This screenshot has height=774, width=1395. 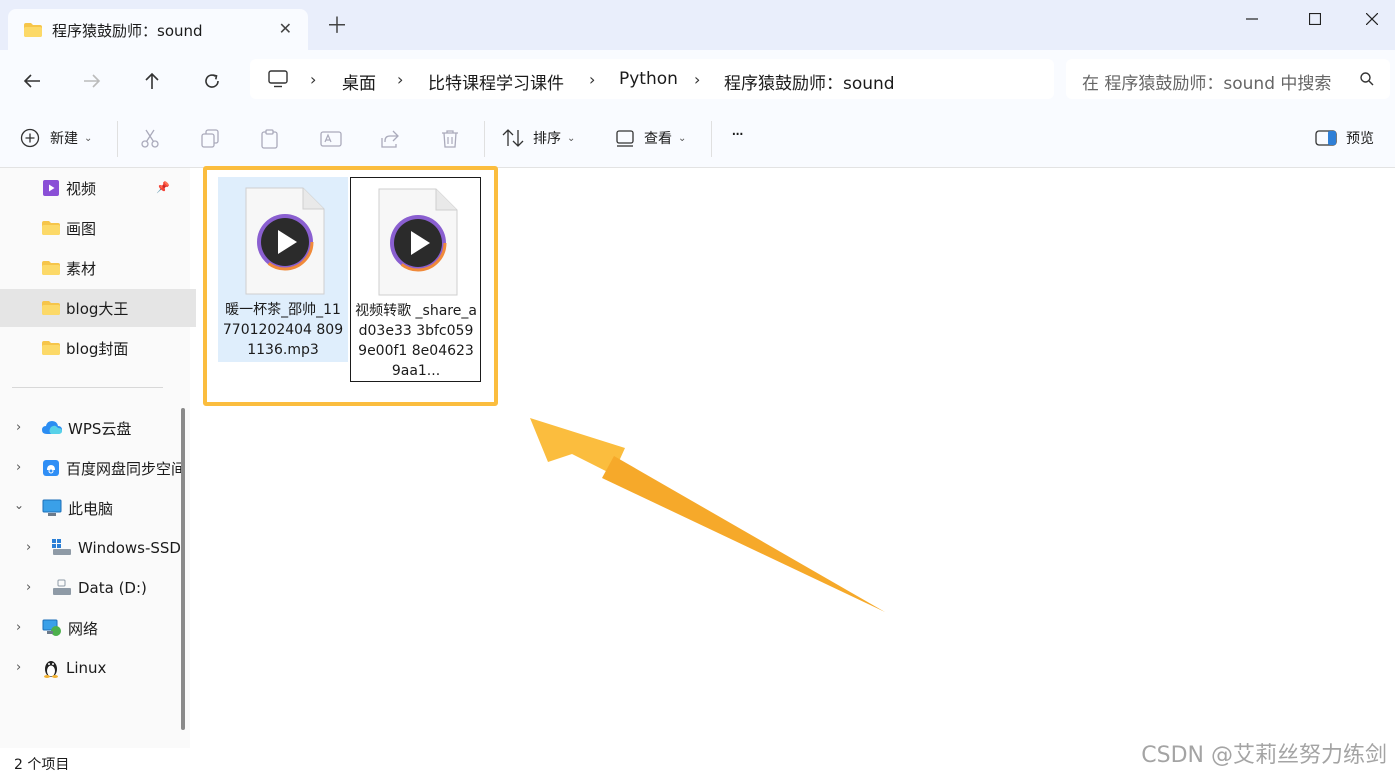 I want to click on sort-icon, so click(x=513, y=138).